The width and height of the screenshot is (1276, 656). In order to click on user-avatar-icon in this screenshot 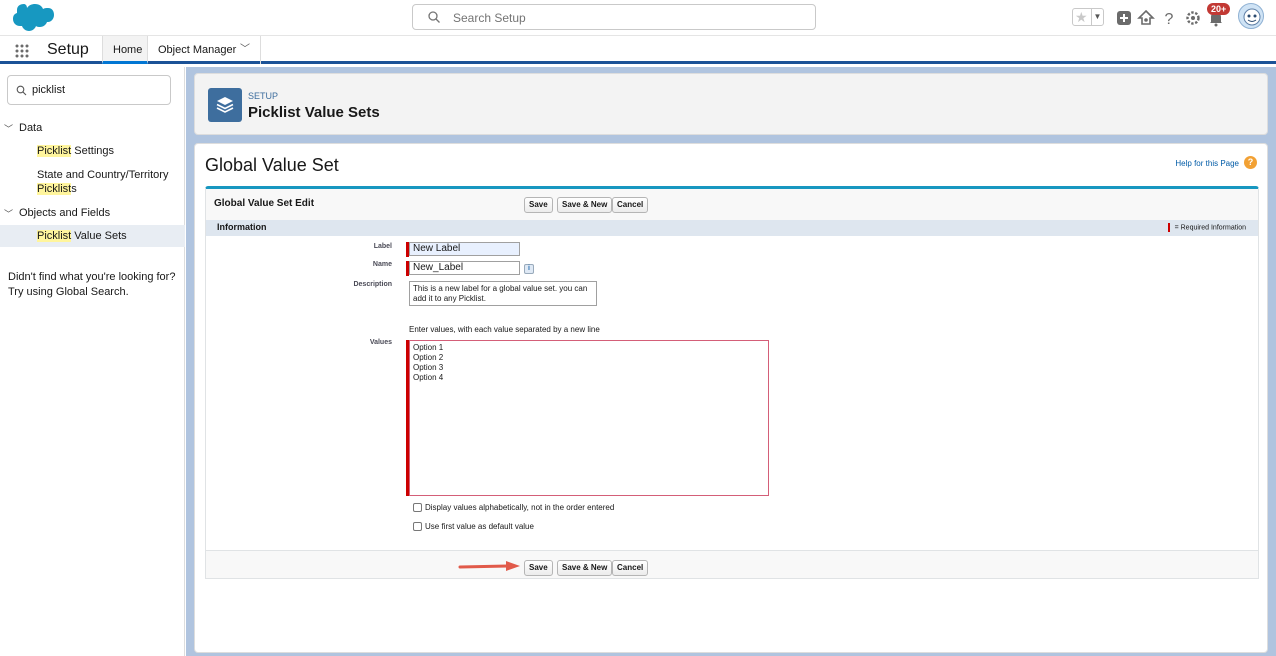, I will do `click(1252, 17)`.